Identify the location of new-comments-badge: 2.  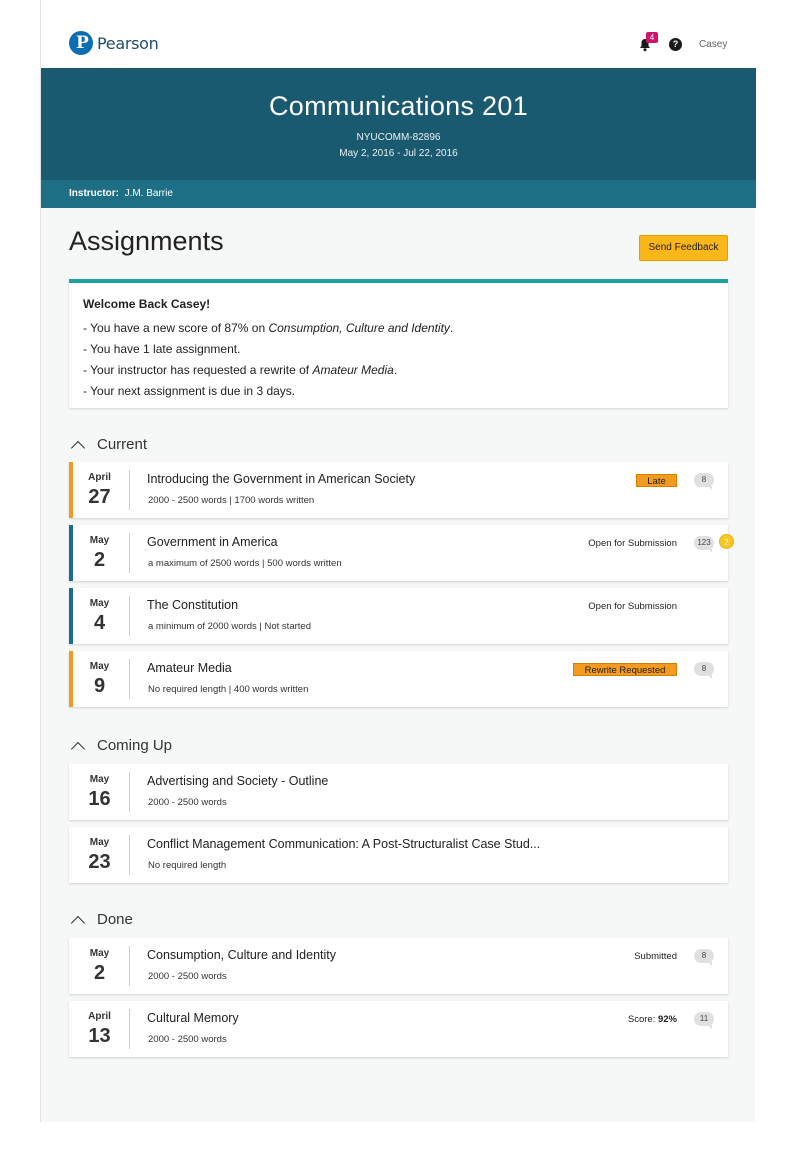
(726, 541).